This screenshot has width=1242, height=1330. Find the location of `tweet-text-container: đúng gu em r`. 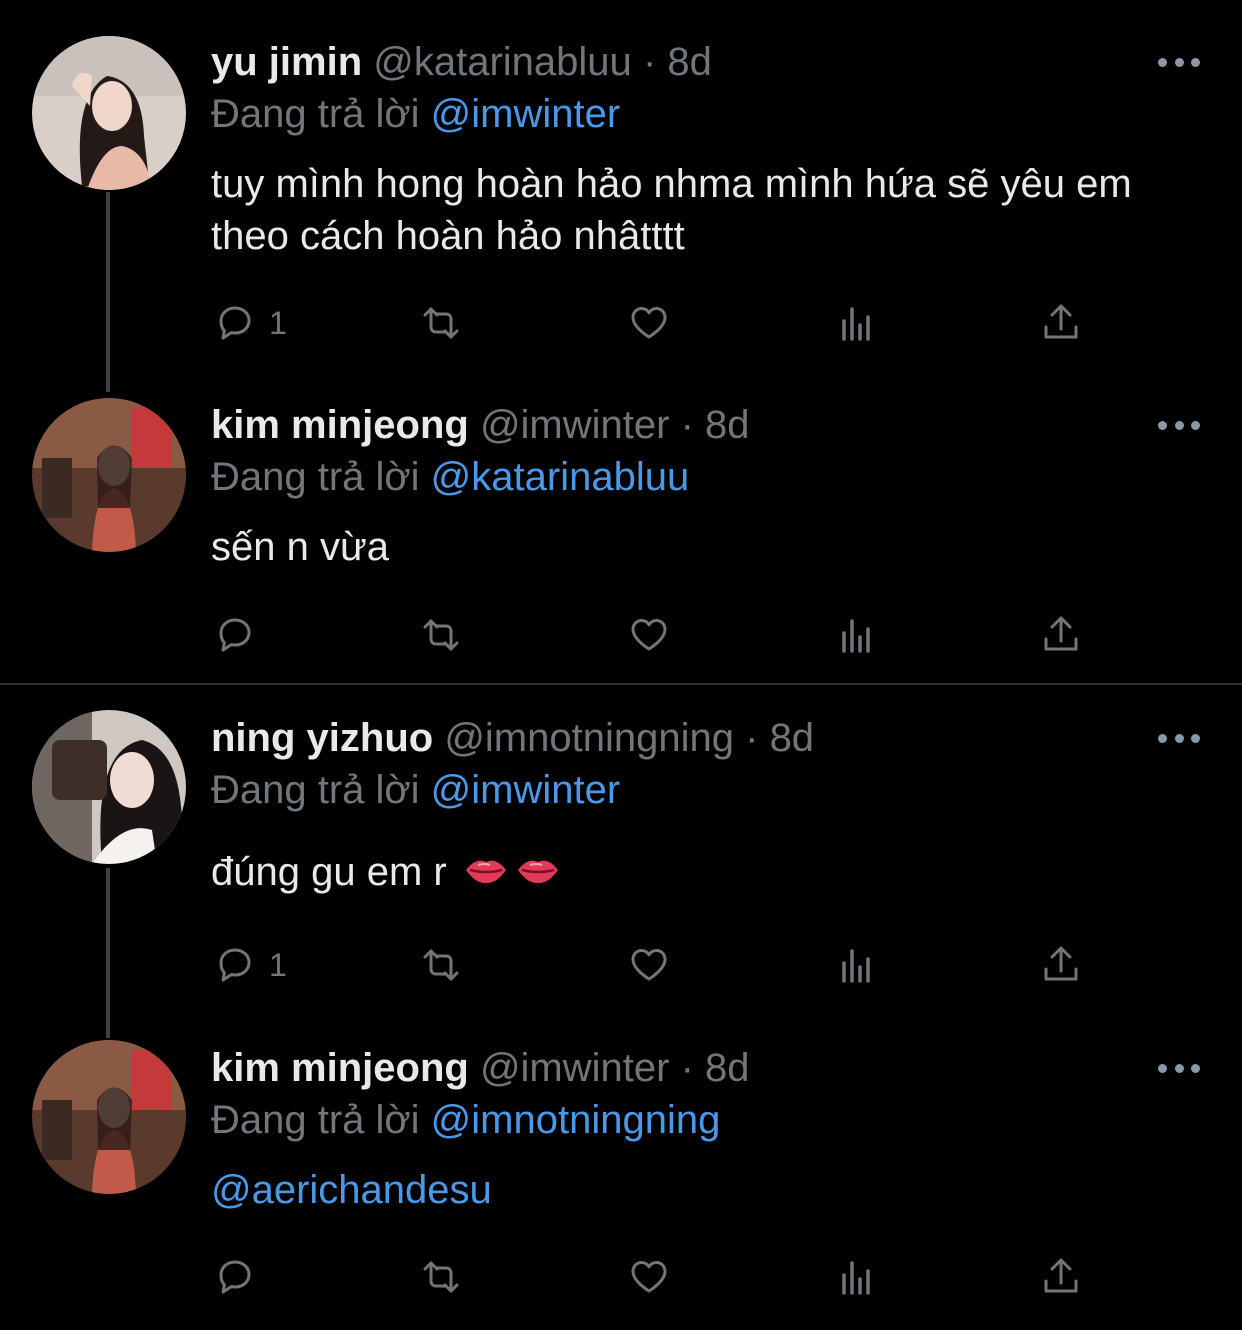

tweet-text-container: đúng gu em r is located at coordinates (711, 873).